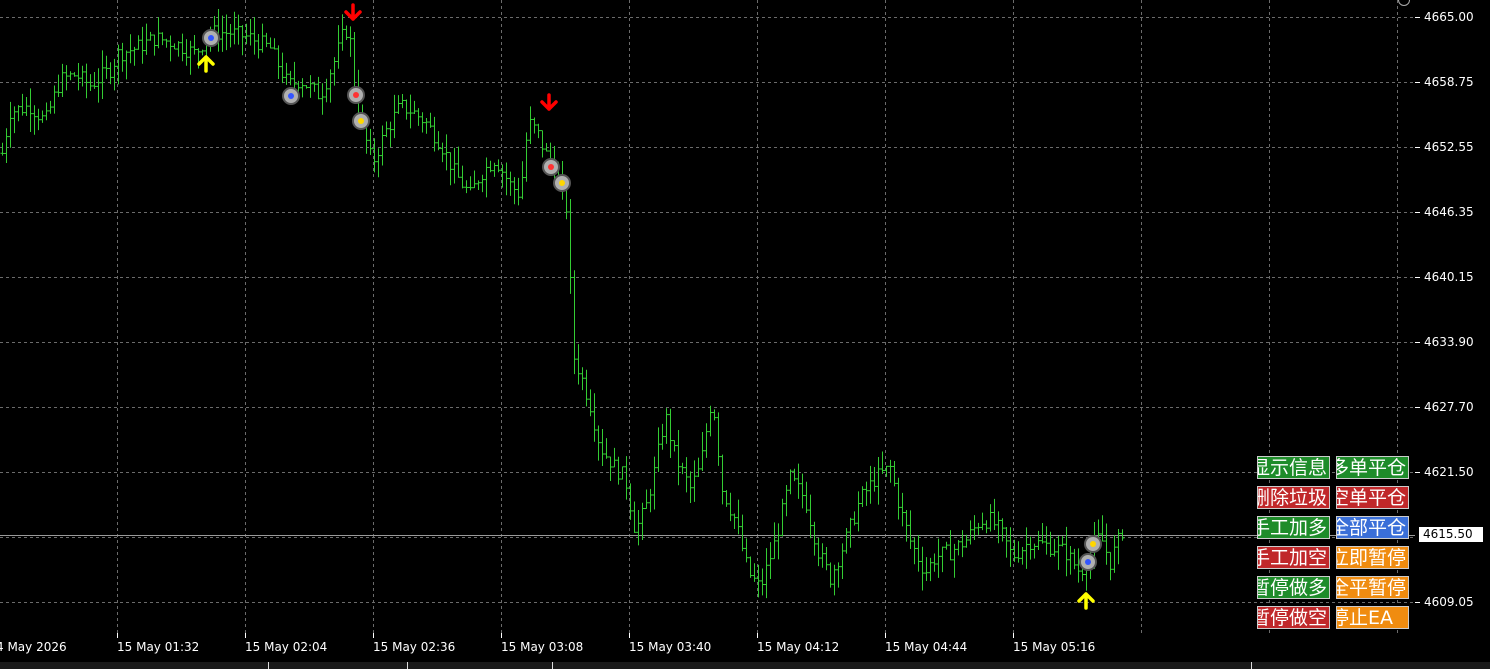 This screenshot has width=1490, height=669. Describe the element at coordinates (1293, 497) in the screenshot. I see `ea-button: 删除垃圾` at that location.